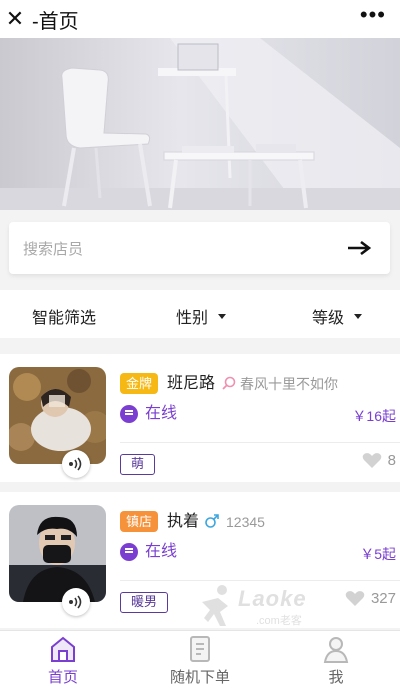  I want to click on more-icon: •••, so click(373, 15).